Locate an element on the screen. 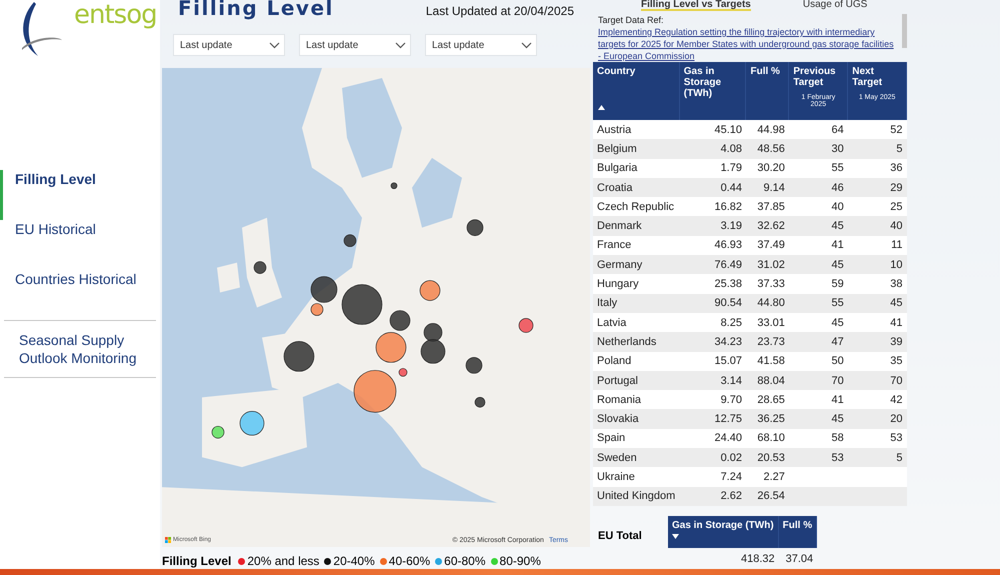 Image resolution: width=1000 pixels, height=575 pixels. table-cell: 45.10 is located at coordinates (712, 130).